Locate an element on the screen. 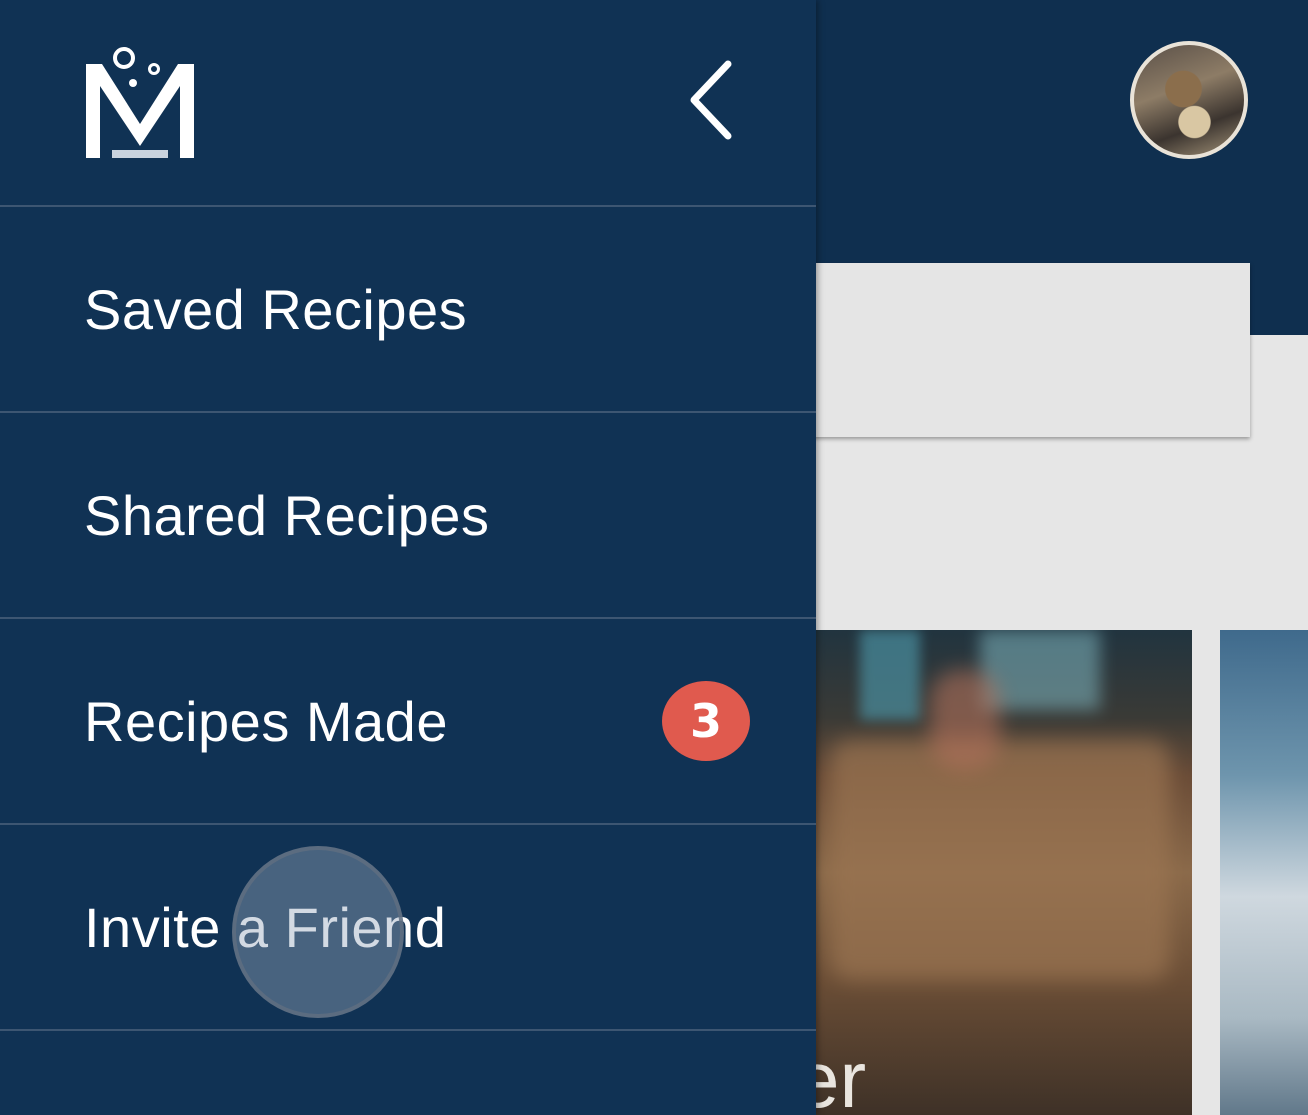 This screenshot has height=1115, width=1308. recipe-card-image is located at coordinates (1264, 872).